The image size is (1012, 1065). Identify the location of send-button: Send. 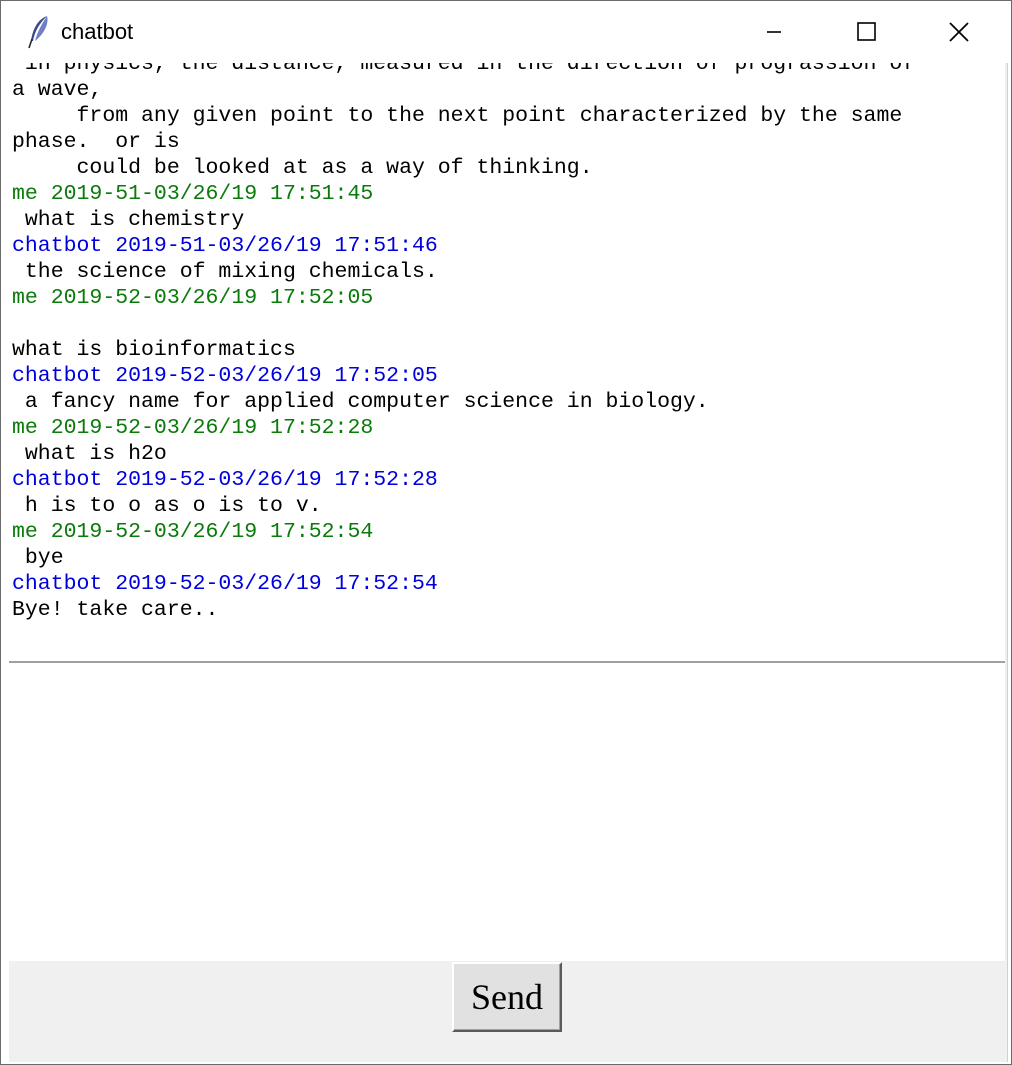
(507, 997).